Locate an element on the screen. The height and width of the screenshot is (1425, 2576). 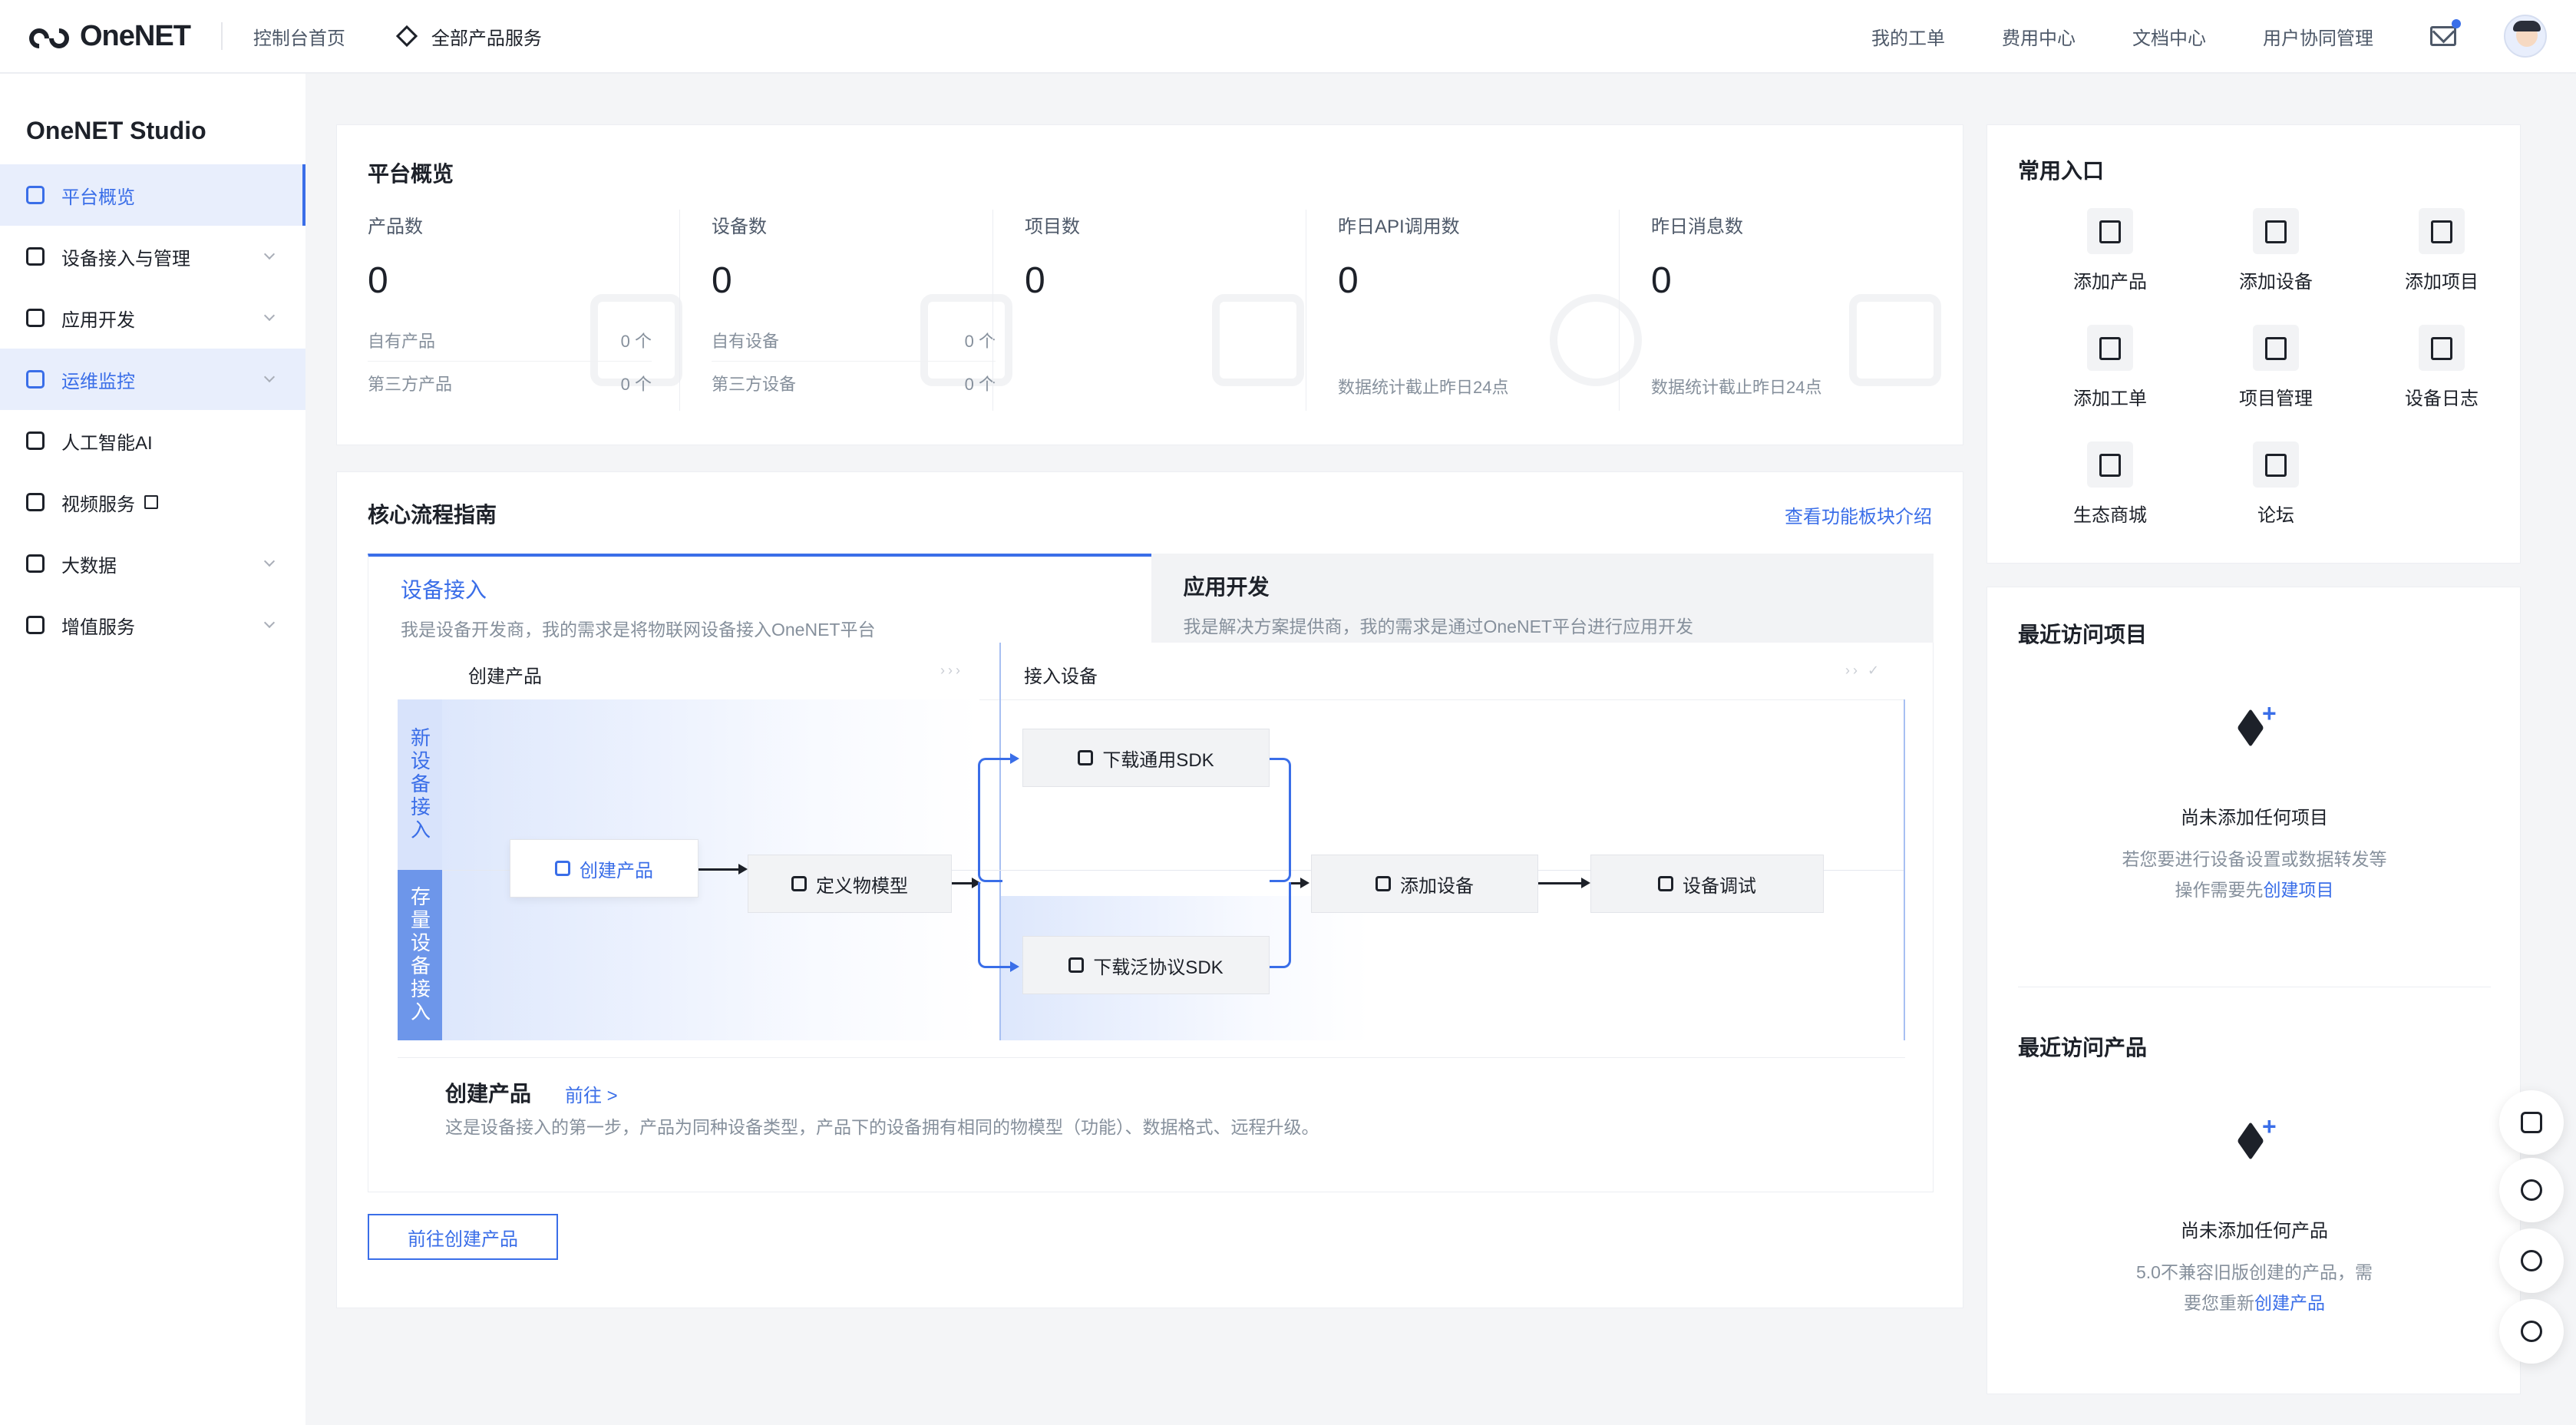
sidebar-item-label: 增值服务 is located at coordinates (98, 627).